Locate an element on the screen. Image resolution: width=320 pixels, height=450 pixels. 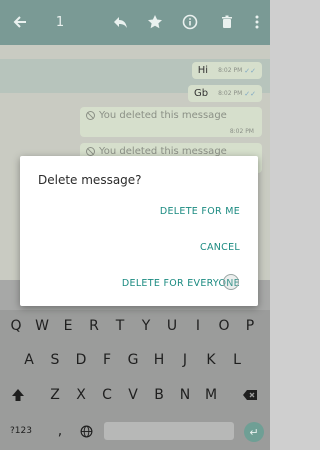
key-l: L is located at coordinates (237, 360).